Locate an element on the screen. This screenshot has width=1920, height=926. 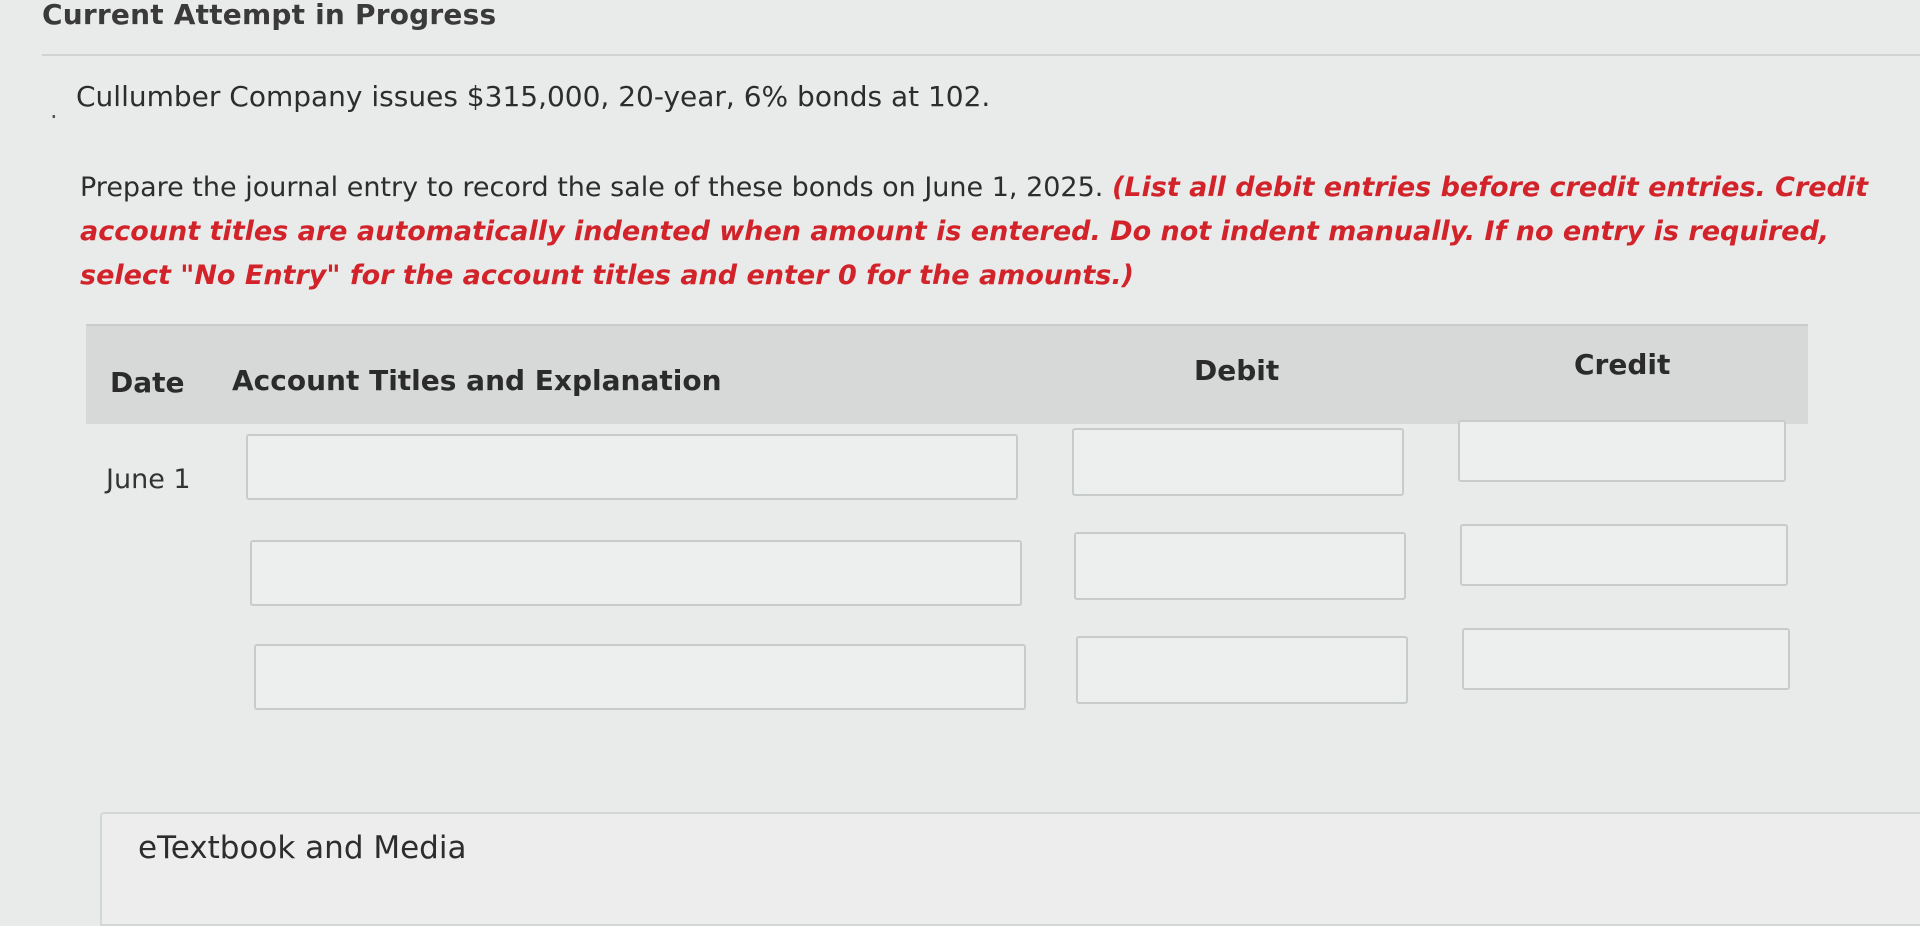
header-divider is located at coordinates (981, 55).